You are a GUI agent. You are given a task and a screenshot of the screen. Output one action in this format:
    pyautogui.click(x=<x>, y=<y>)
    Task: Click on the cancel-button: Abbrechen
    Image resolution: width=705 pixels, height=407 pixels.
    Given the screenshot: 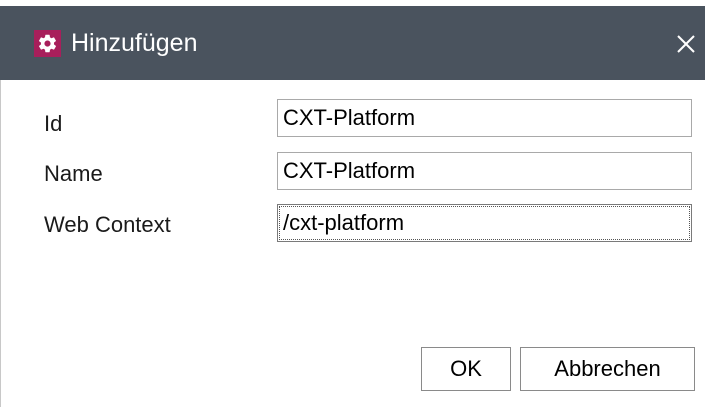 What is the action you would take?
    pyautogui.click(x=607, y=369)
    